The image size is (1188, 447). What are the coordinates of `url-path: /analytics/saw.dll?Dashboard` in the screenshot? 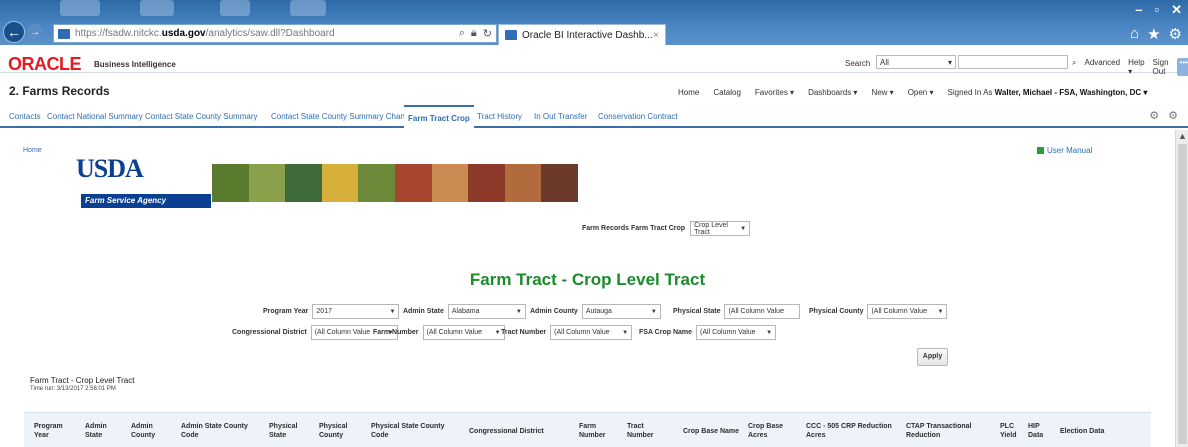 It's located at (270, 33).